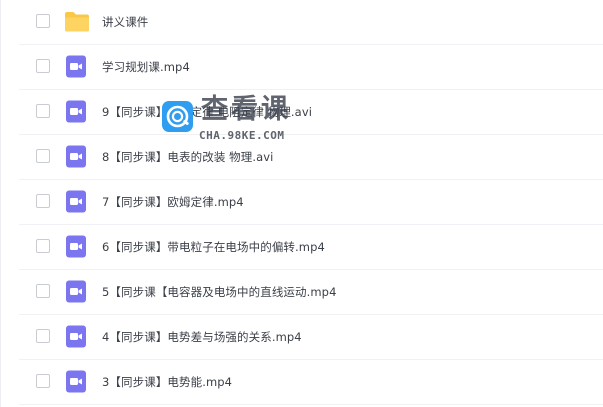  What do you see at coordinates (302, 382) in the screenshot?
I see `file-row-video: 3【同步课】电势能.mp4` at bounding box center [302, 382].